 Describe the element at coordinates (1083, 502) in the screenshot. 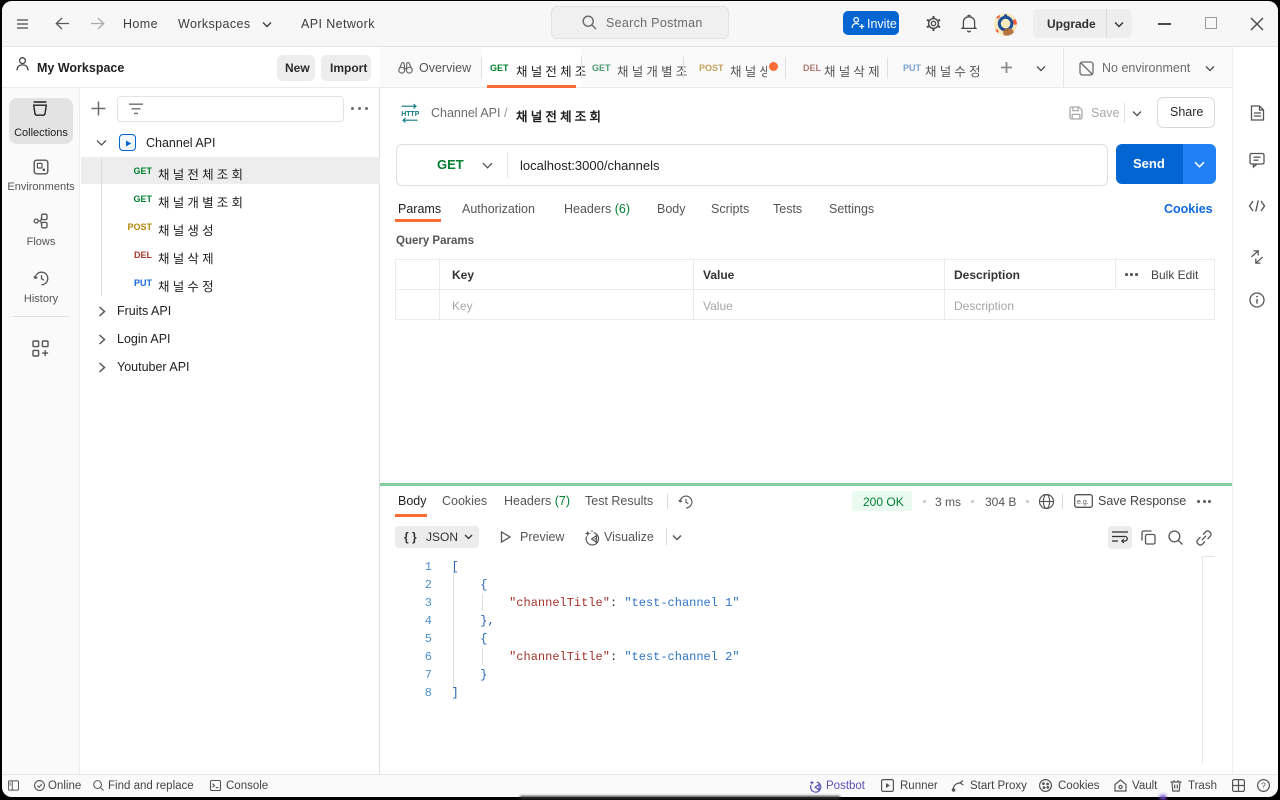

I see `svg-text: e.g.` at that location.